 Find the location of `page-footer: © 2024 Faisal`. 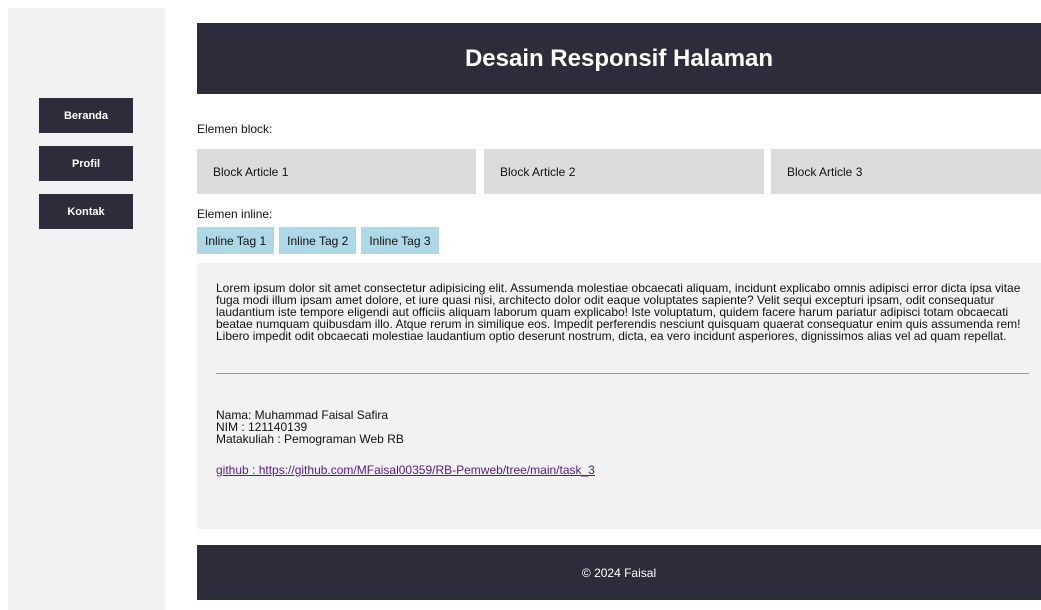

page-footer: © 2024 Faisal is located at coordinates (619, 572).